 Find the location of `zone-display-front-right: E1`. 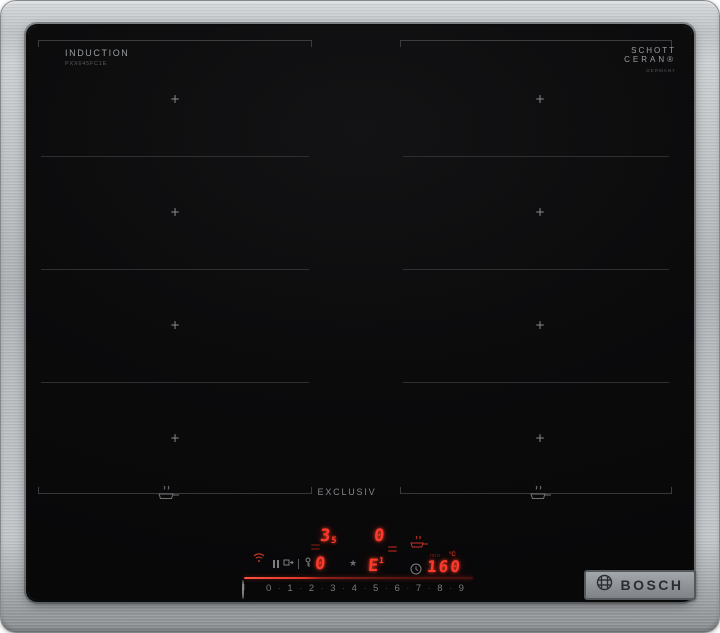

zone-display-front-right: E1 is located at coordinates (376, 566).